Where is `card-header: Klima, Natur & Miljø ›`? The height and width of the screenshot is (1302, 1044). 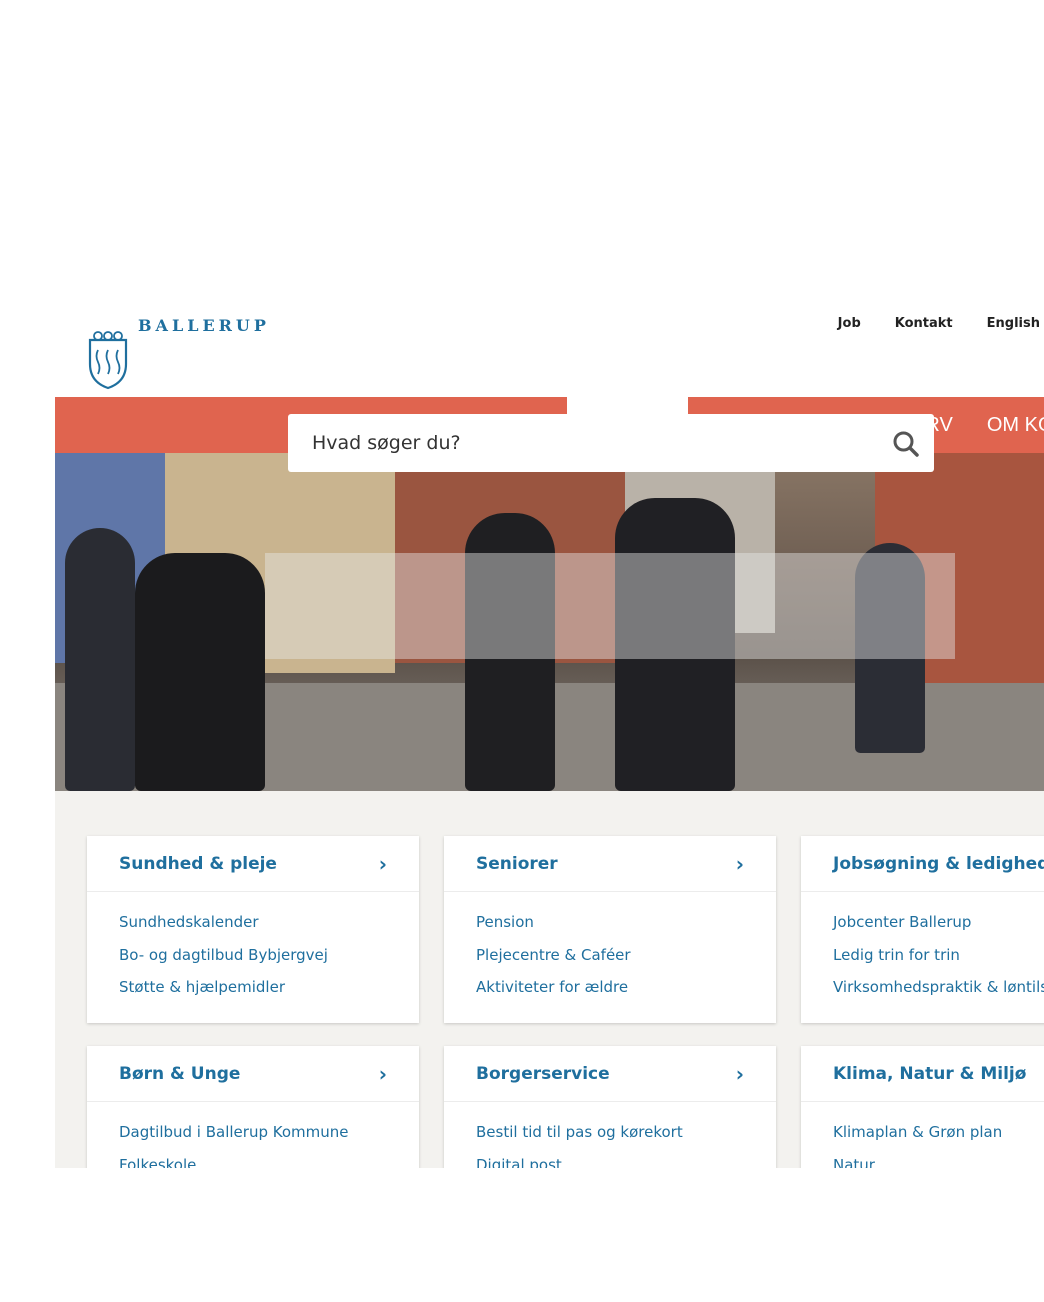 card-header: Klima, Natur & Miljø › is located at coordinates (922, 1074).